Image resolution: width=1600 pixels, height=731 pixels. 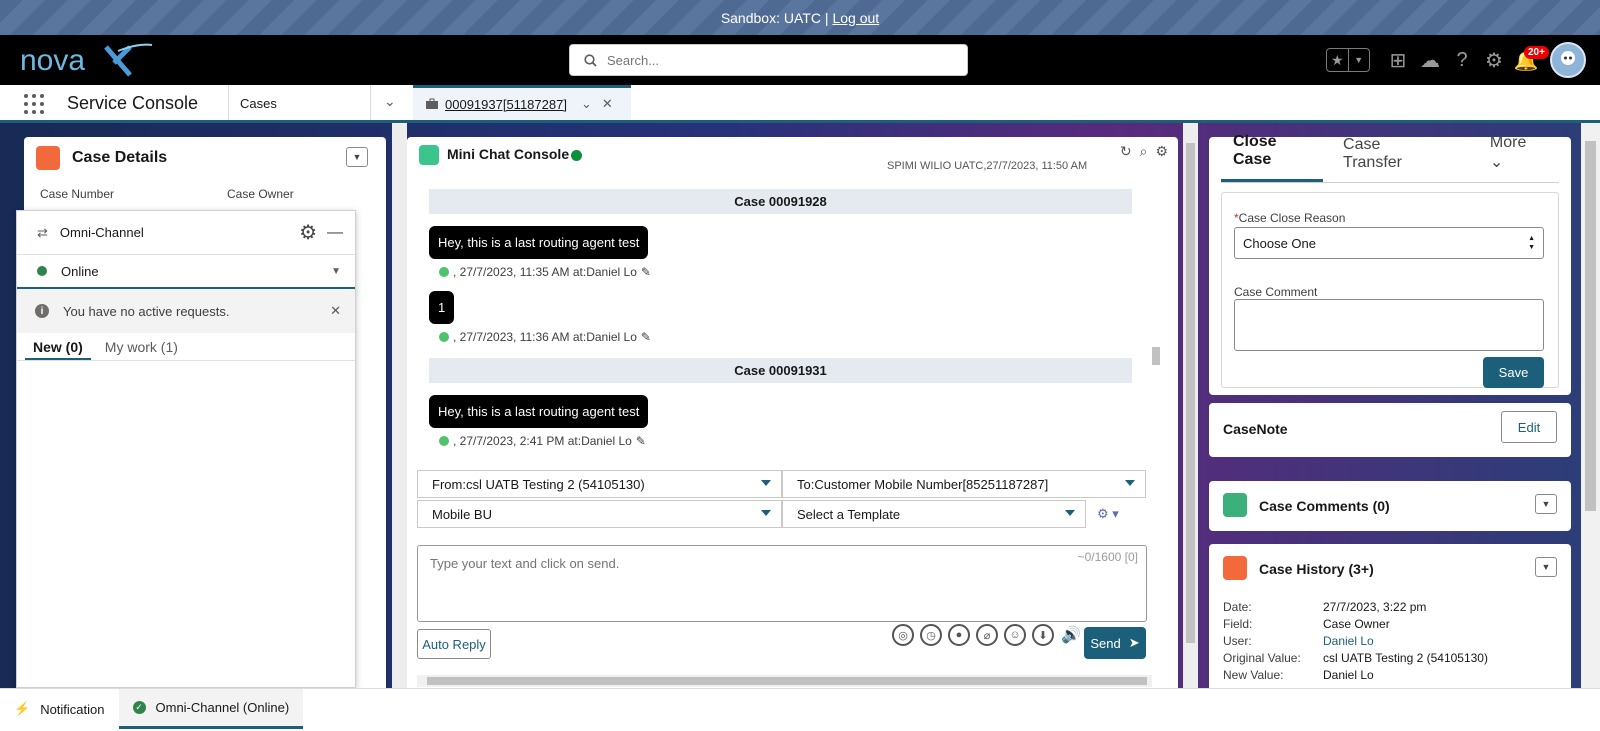 What do you see at coordinates (800, 709) in the screenshot?
I see `utility-bar: ⚡ Notification ✓ Omni-Channel (Online)` at bounding box center [800, 709].